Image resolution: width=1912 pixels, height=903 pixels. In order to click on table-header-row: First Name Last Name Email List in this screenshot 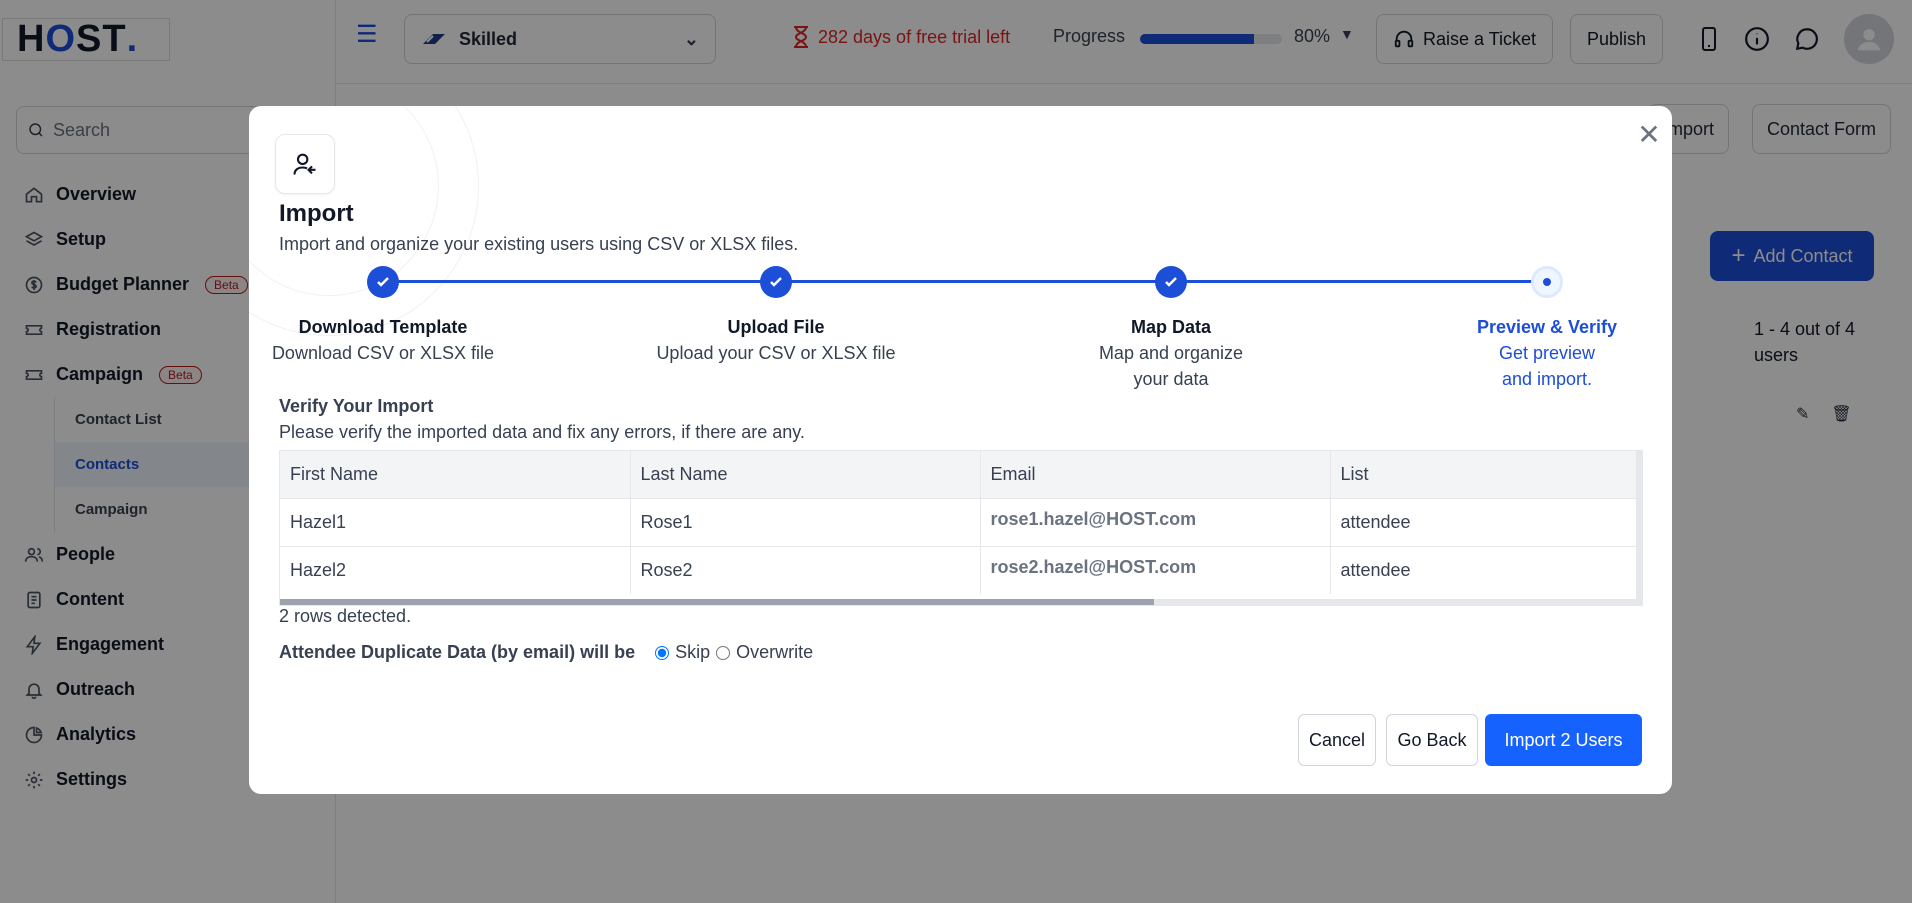, I will do `click(961, 474)`.